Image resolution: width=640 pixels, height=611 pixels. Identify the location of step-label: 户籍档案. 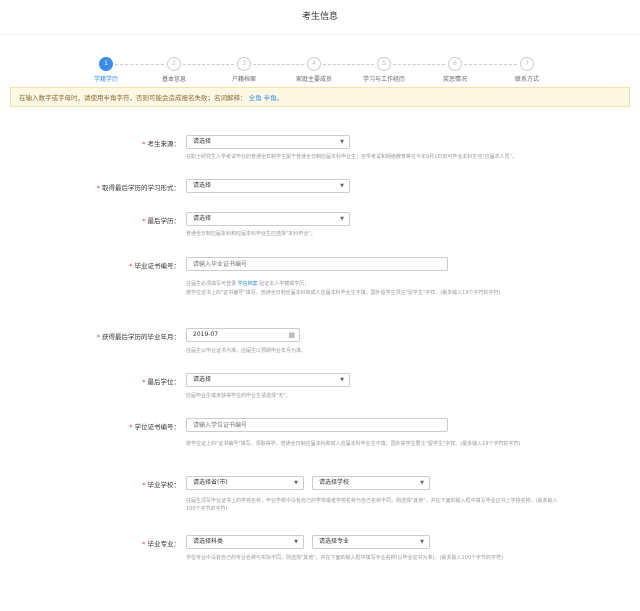
(243, 79).